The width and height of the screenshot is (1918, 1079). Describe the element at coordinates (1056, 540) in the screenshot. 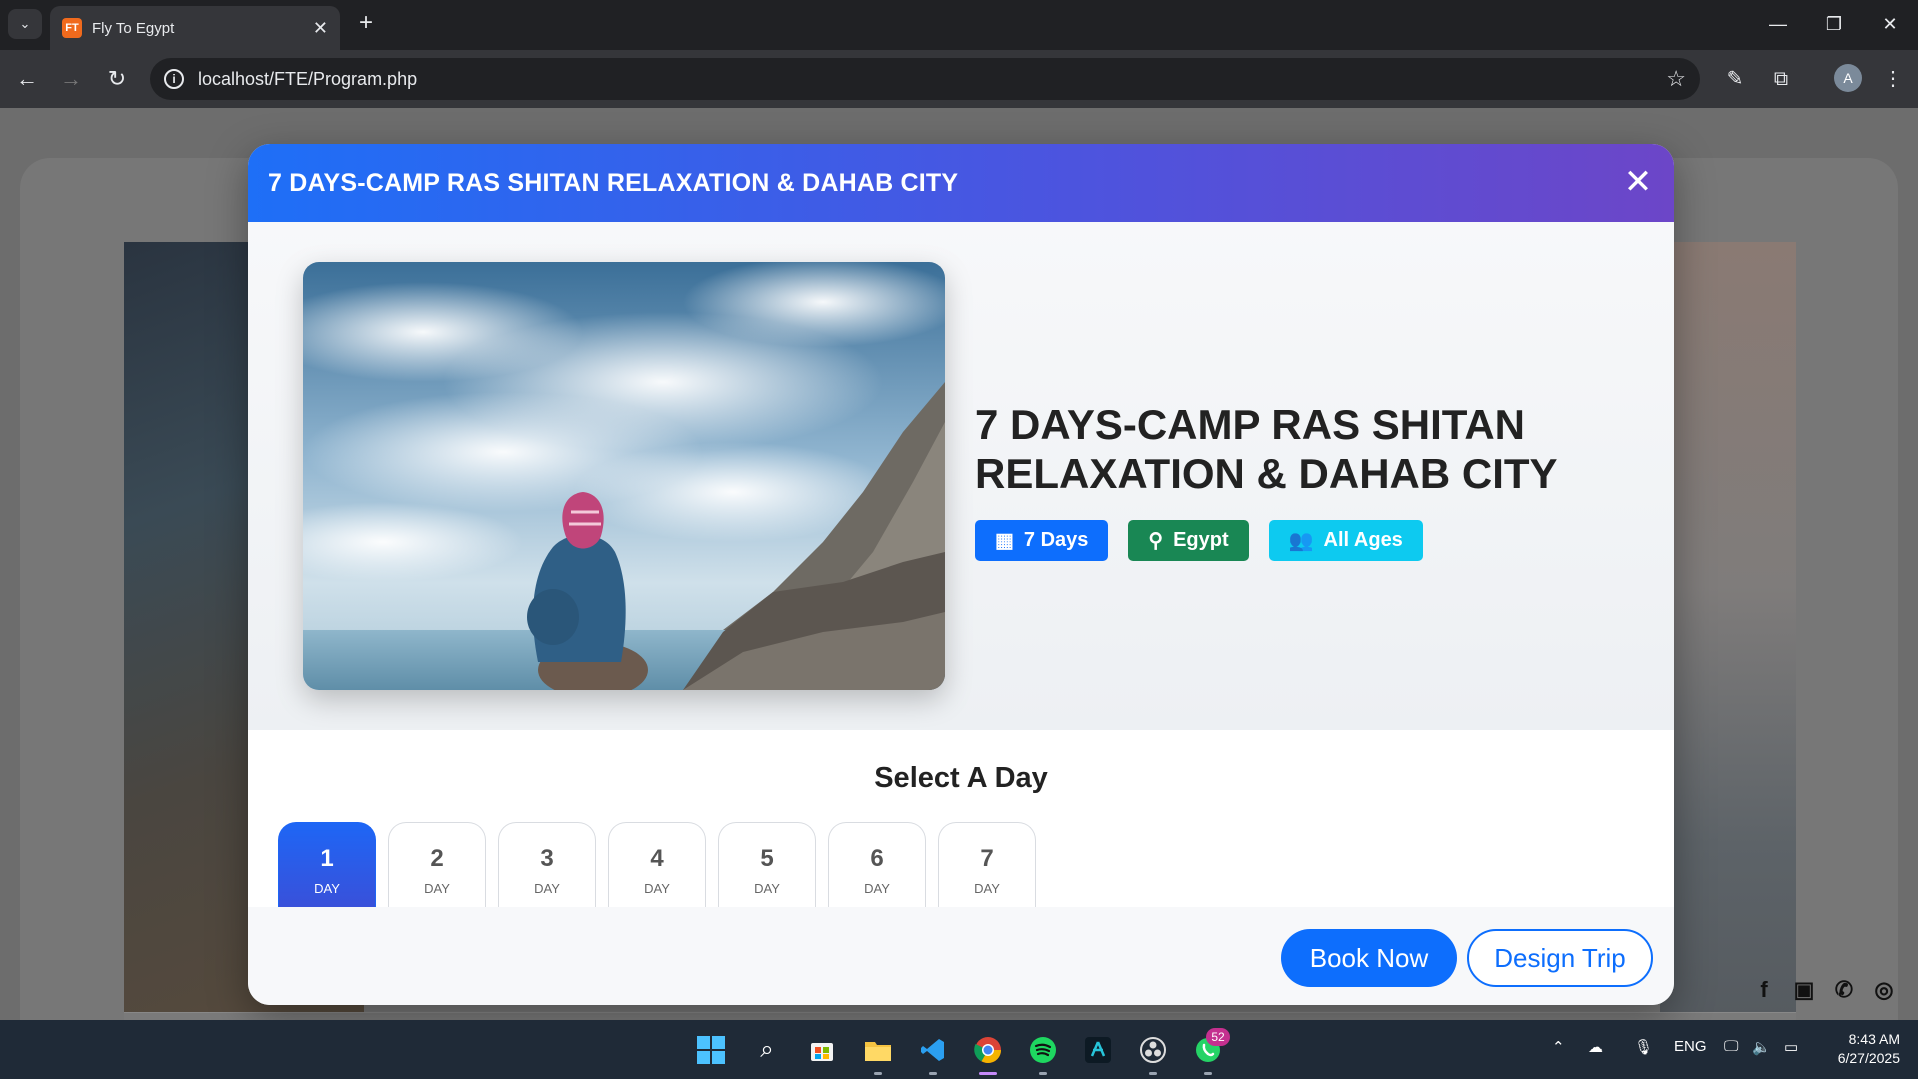

I see `duration-badge-label: 7 Days` at that location.